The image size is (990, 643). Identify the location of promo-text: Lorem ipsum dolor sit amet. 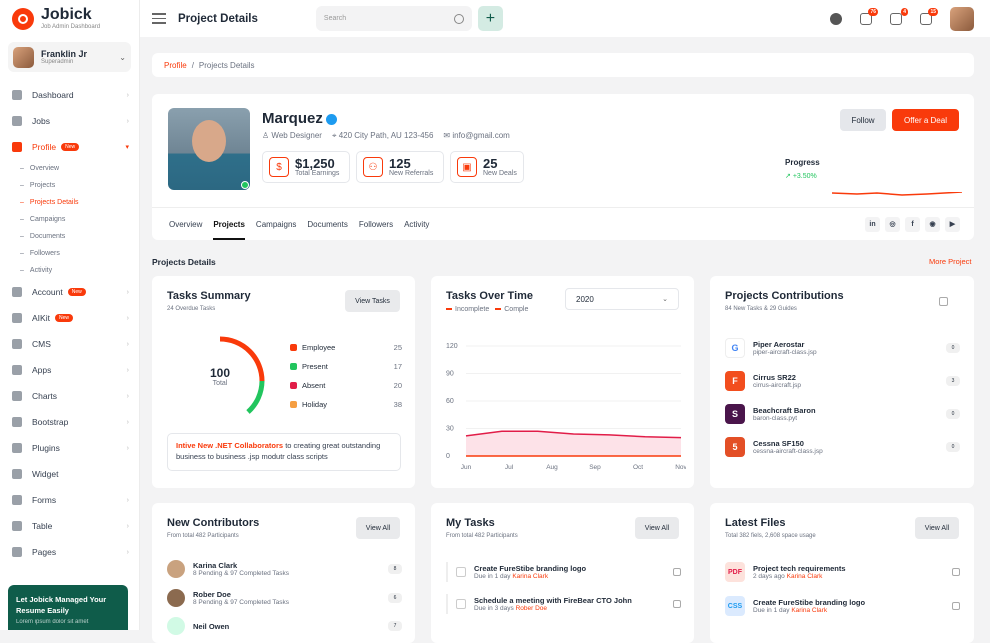
(52, 622).